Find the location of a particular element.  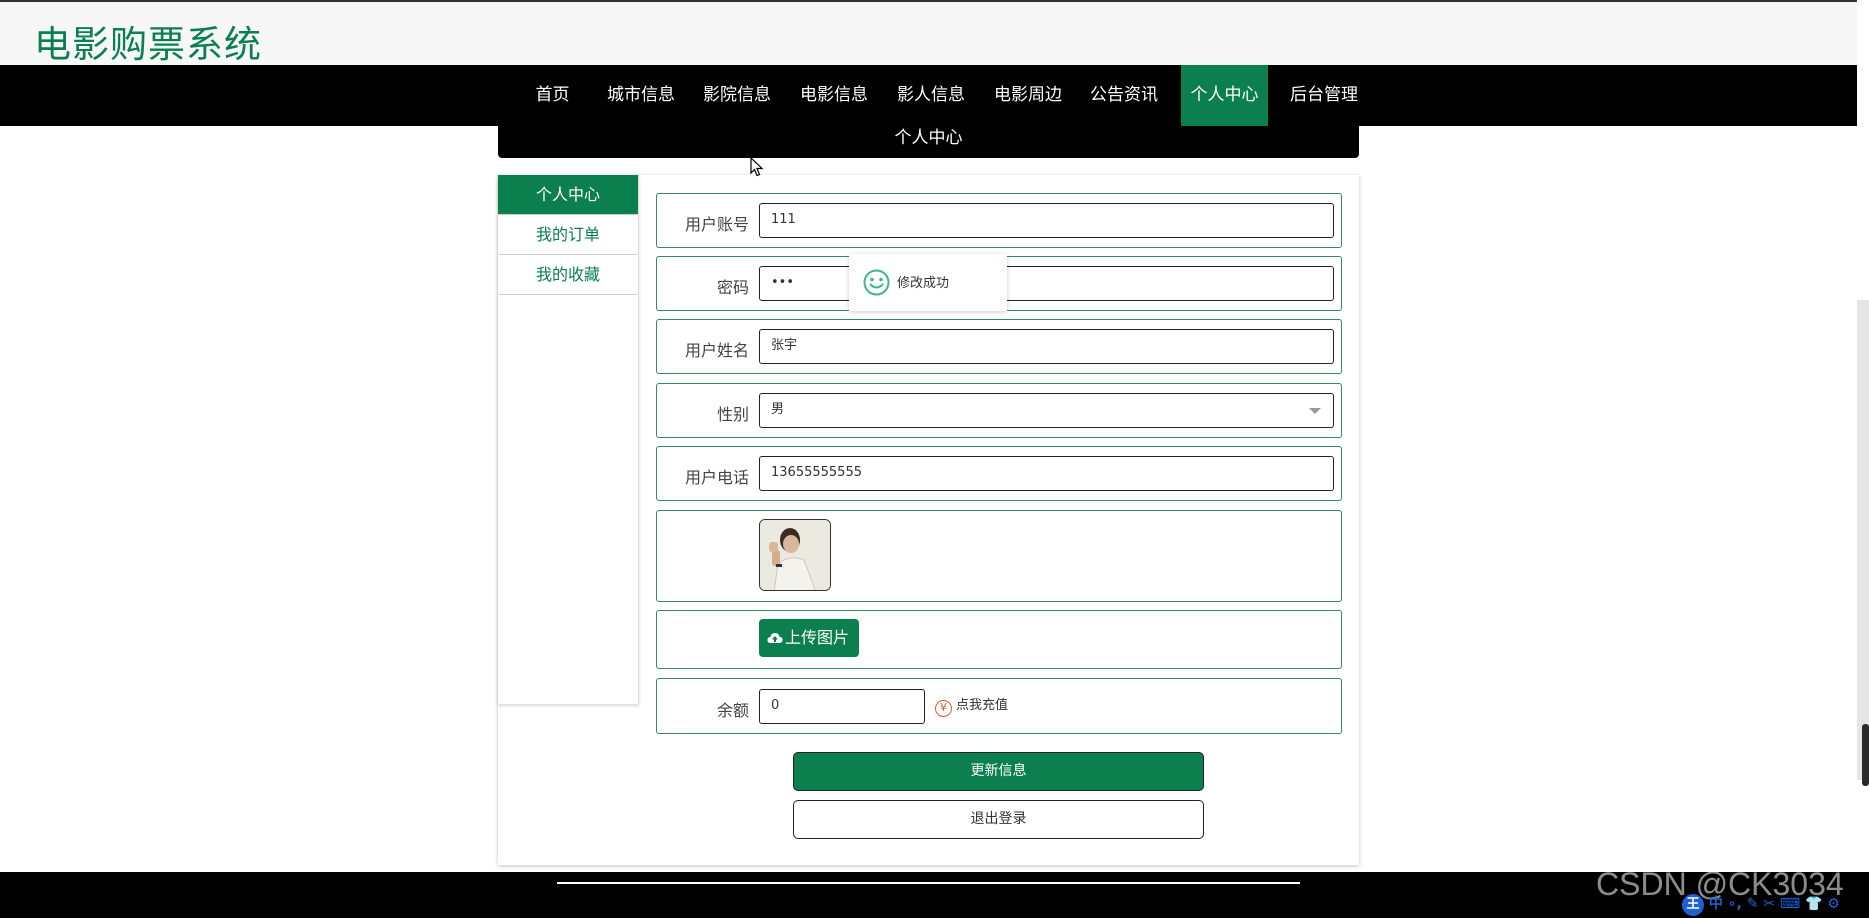

site-title: 电影购票系统 is located at coordinates (148, 44).